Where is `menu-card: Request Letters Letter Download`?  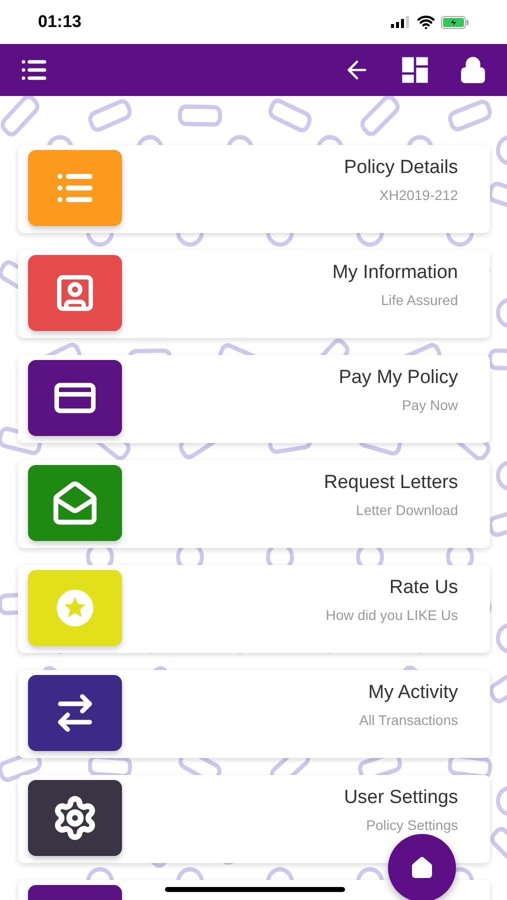
menu-card: Request Letters Letter Download is located at coordinates (254, 504).